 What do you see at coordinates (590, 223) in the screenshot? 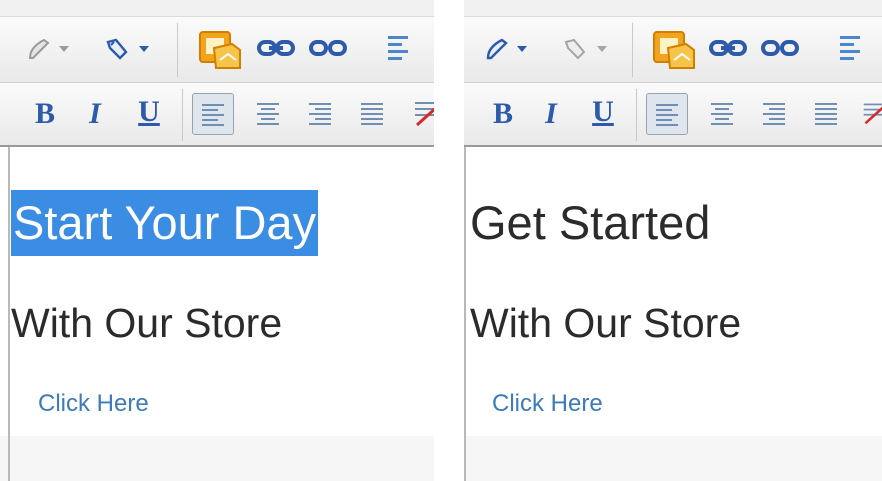
I see `heading-text: Get Started` at bounding box center [590, 223].